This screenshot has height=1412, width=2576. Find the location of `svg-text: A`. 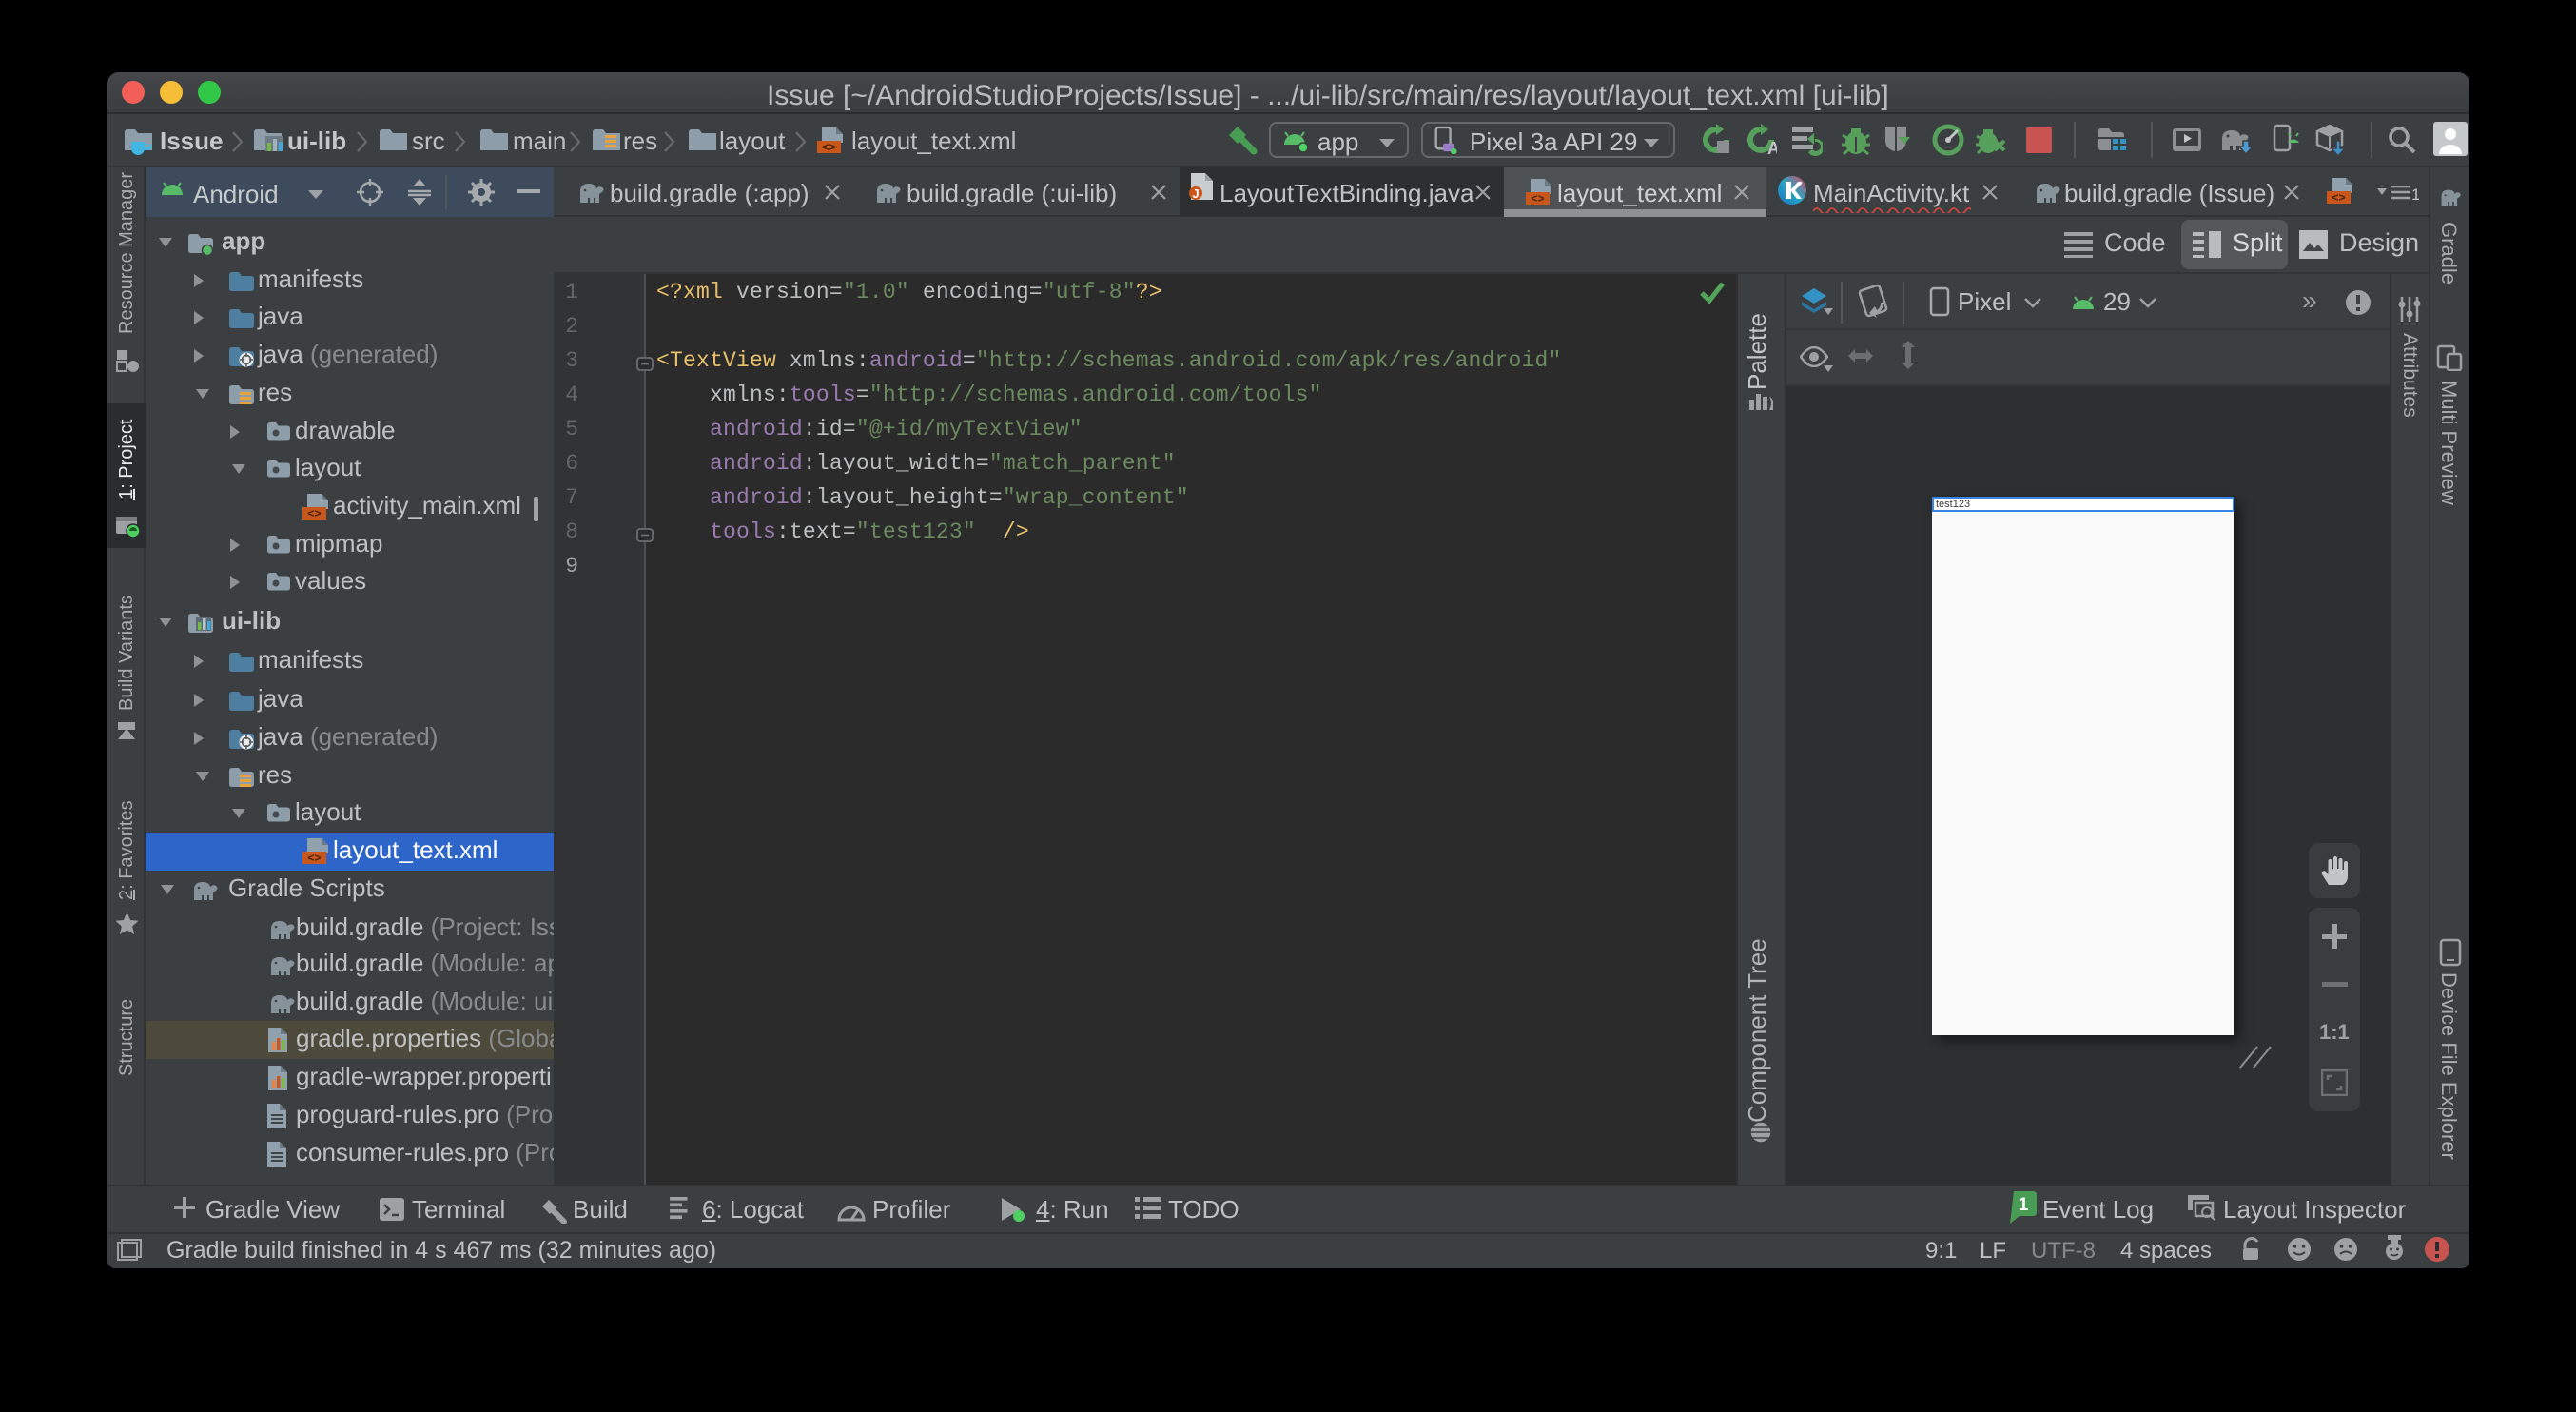

svg-text: A is located at coordinates (1772, 147).